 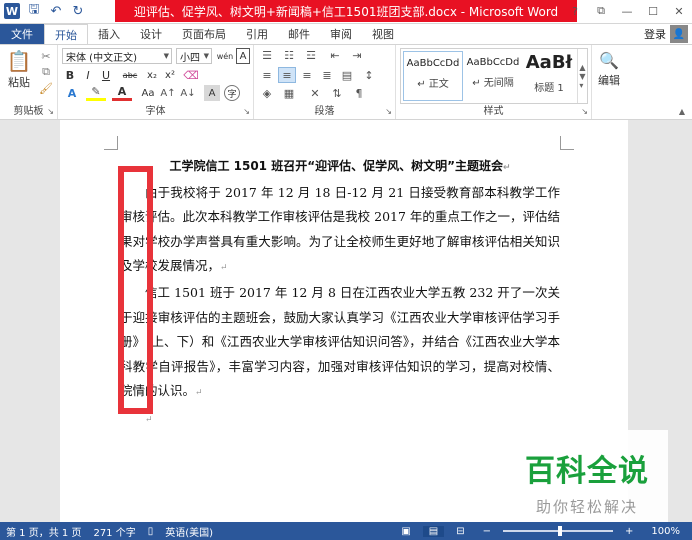 What do you see at coordinates (627, 11) in the screenshot?
I see `minimize-button: —` at bounding box center [627, 11].